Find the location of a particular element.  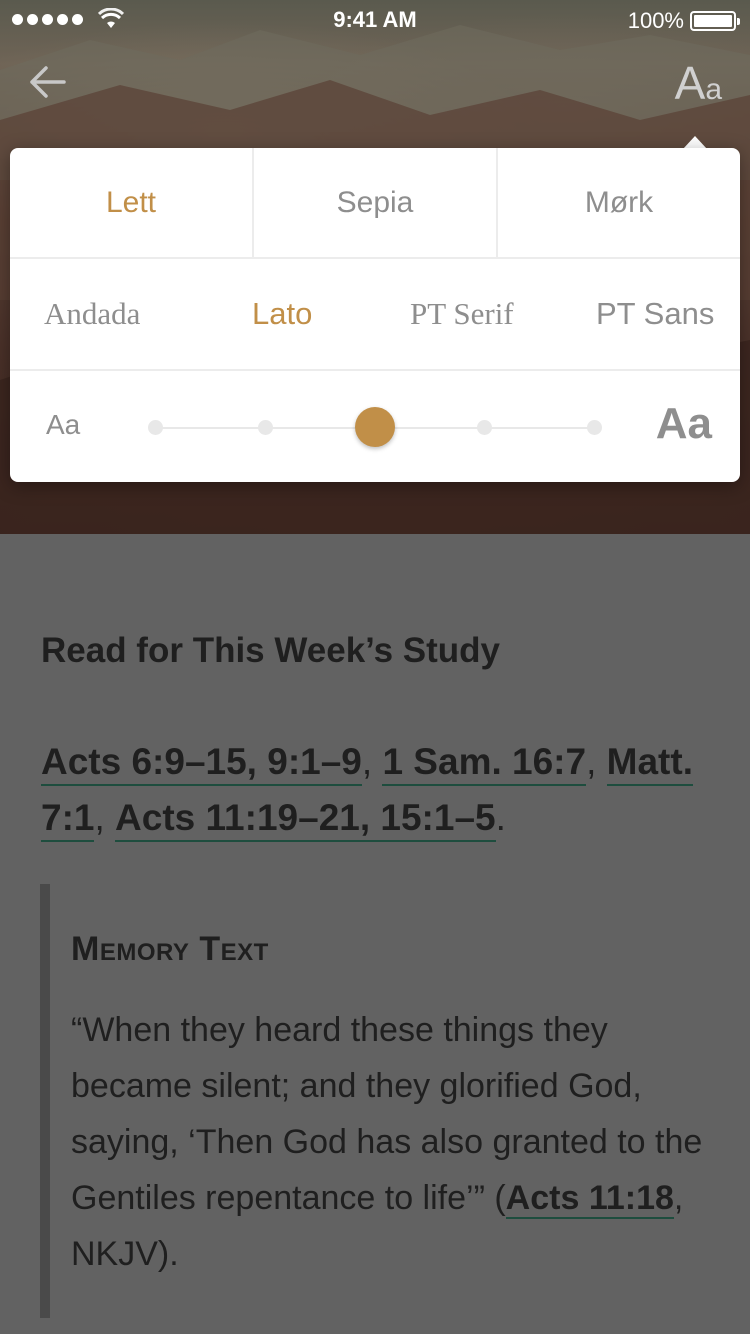

font-size-large-label: Aa is located at coordinates (683, 423).